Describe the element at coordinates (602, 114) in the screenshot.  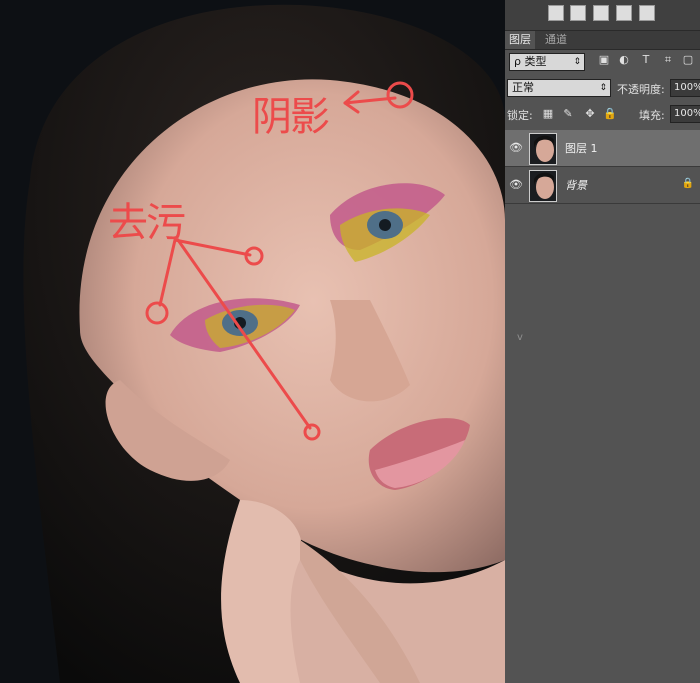
I see `lock-row: 锁定: ▦ ✎ ✥ 🔒 填充: 100%` at that location.